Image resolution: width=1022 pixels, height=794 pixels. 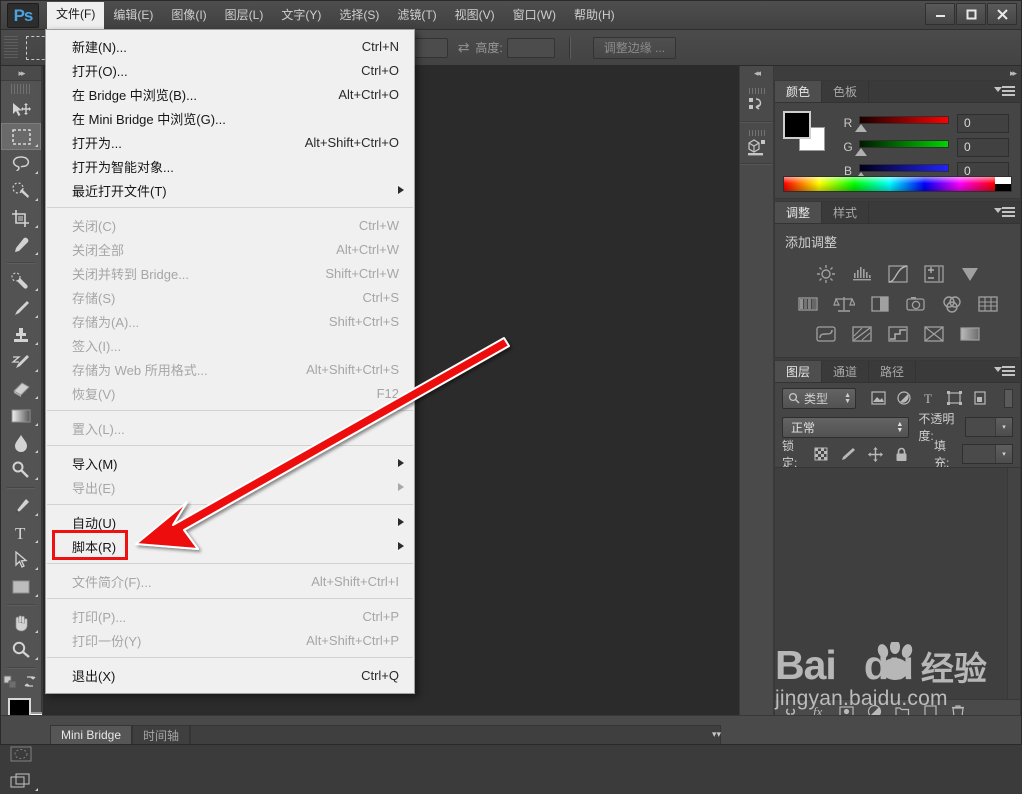 What do you see at coordinates (21, 361) in the screenshot?
I see `tool-history-brush` at bounding box center [21, 361].